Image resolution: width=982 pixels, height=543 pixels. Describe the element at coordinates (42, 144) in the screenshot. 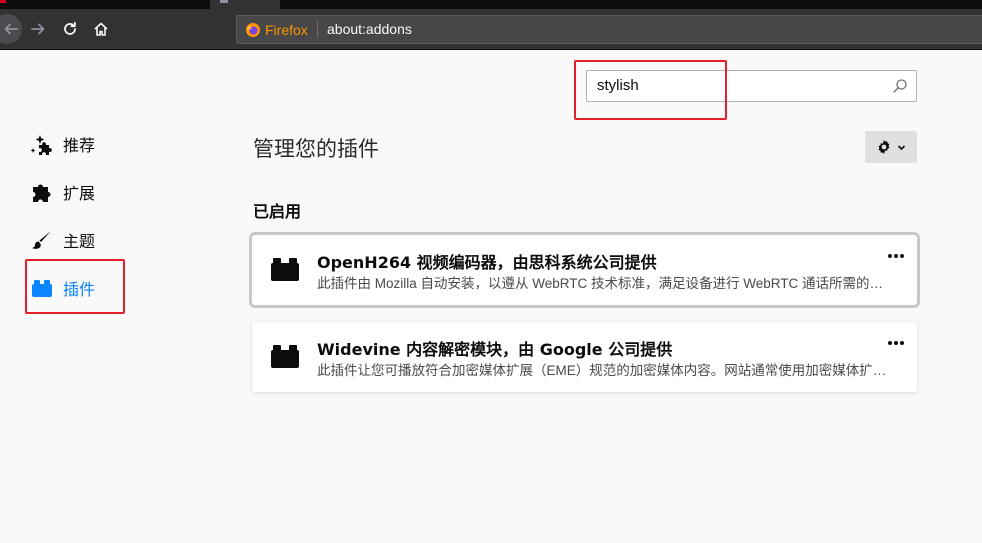

I see `sparkle-puzzle-icon` at that location.